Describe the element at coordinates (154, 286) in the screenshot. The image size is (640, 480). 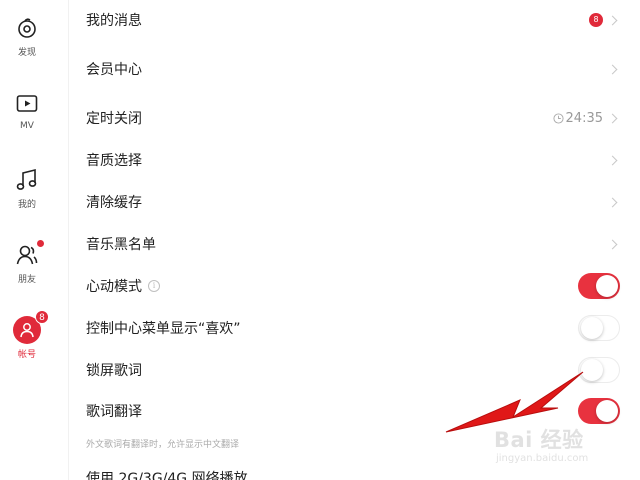
I see `info-icon: i` at that location.